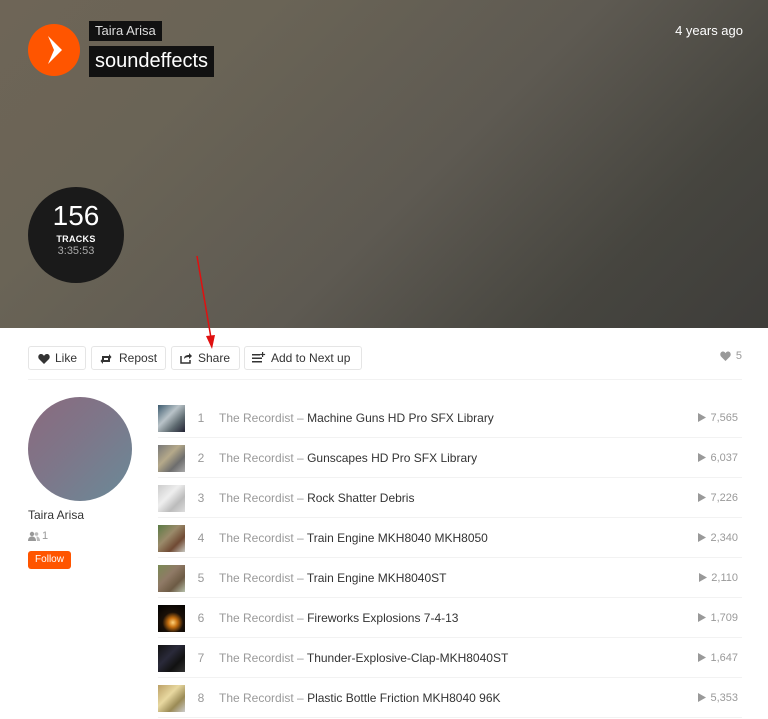 The image size is (768, 719). What do you see at coordinates (718, 658) in the screenshot?
I see `track-play-count: 1,647` at bounding box center [718, 658].